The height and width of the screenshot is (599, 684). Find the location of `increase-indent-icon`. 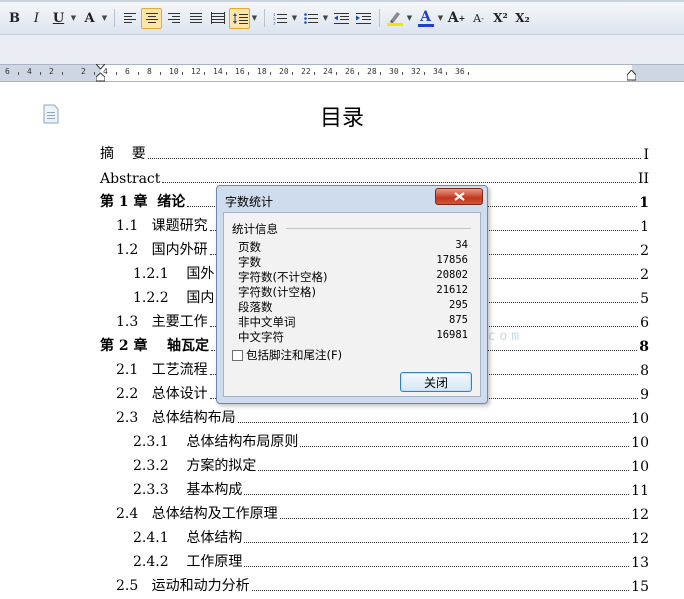

increase-indent-icon is located at coordinates (363, 18).